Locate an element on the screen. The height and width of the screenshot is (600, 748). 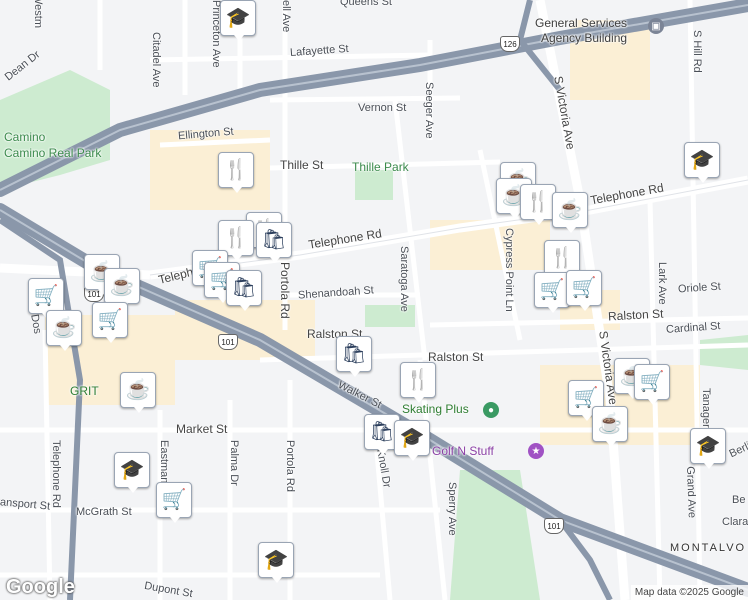
street-label-thille: Thille St is located at coordinates (302, 165).